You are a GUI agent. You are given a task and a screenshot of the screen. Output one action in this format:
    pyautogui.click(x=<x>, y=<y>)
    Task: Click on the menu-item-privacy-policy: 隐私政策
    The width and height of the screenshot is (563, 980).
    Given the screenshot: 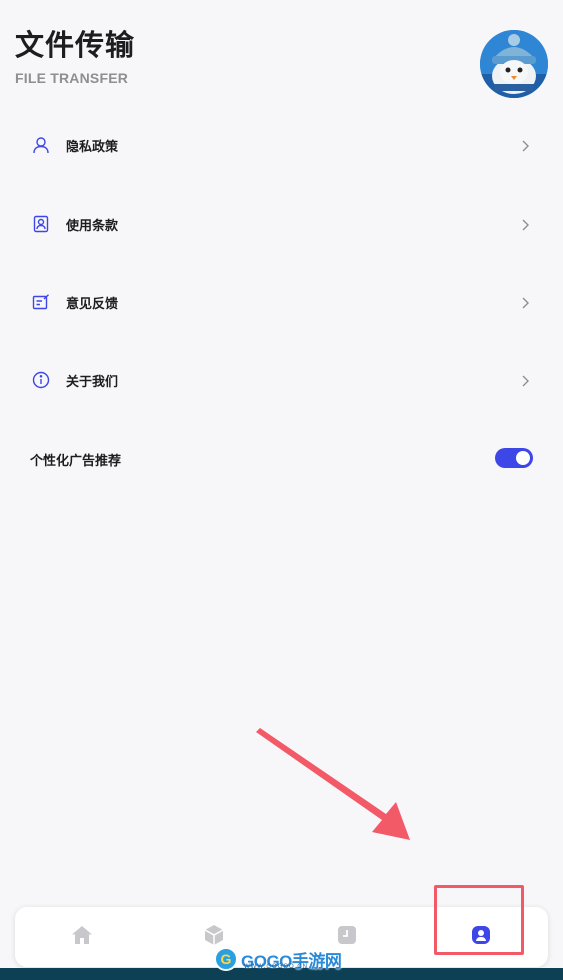 What is the action you would take?
    pyautogui.click(x=281, y=145)
    